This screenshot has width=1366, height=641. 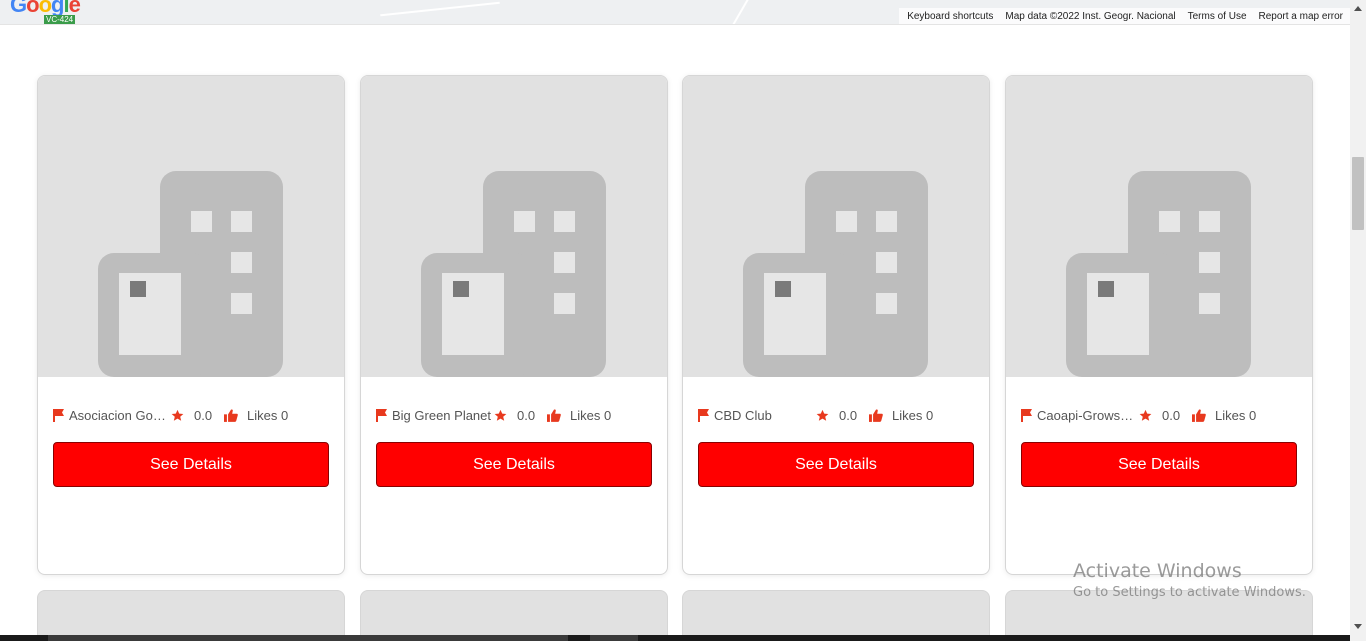 What do you see at coordinates (1157, 571) in the screenshot?
I see `watermark-title: Activate Windows` at bounding box center [1157, 571].